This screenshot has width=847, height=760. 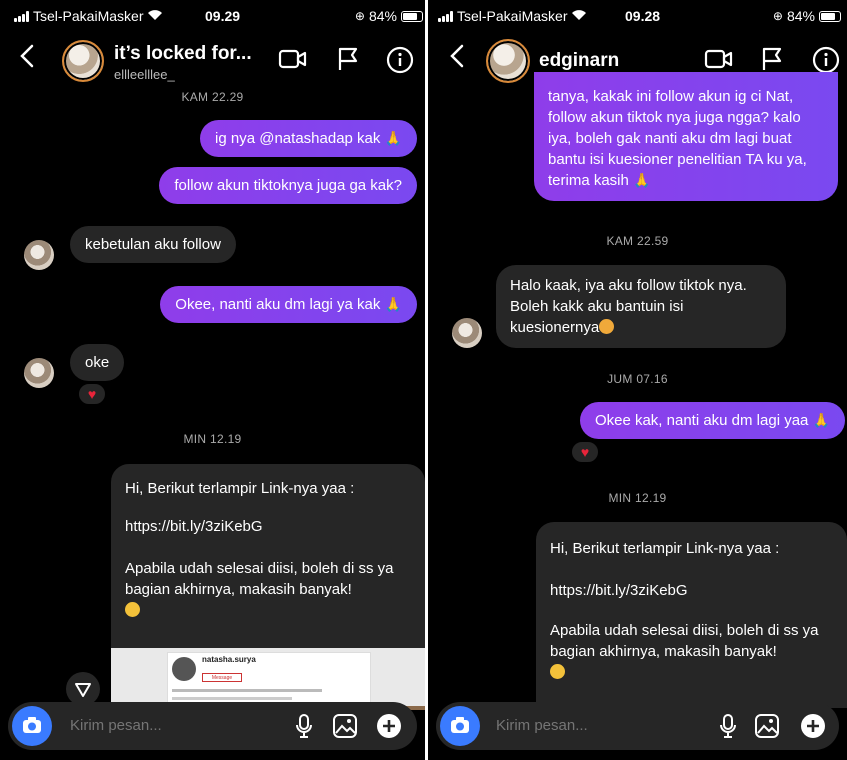 What do you see at coordinates (268, 679) in the screenshot?
I see `link-preview-image: natasha.surya Message` at bounding box center [268, 679].